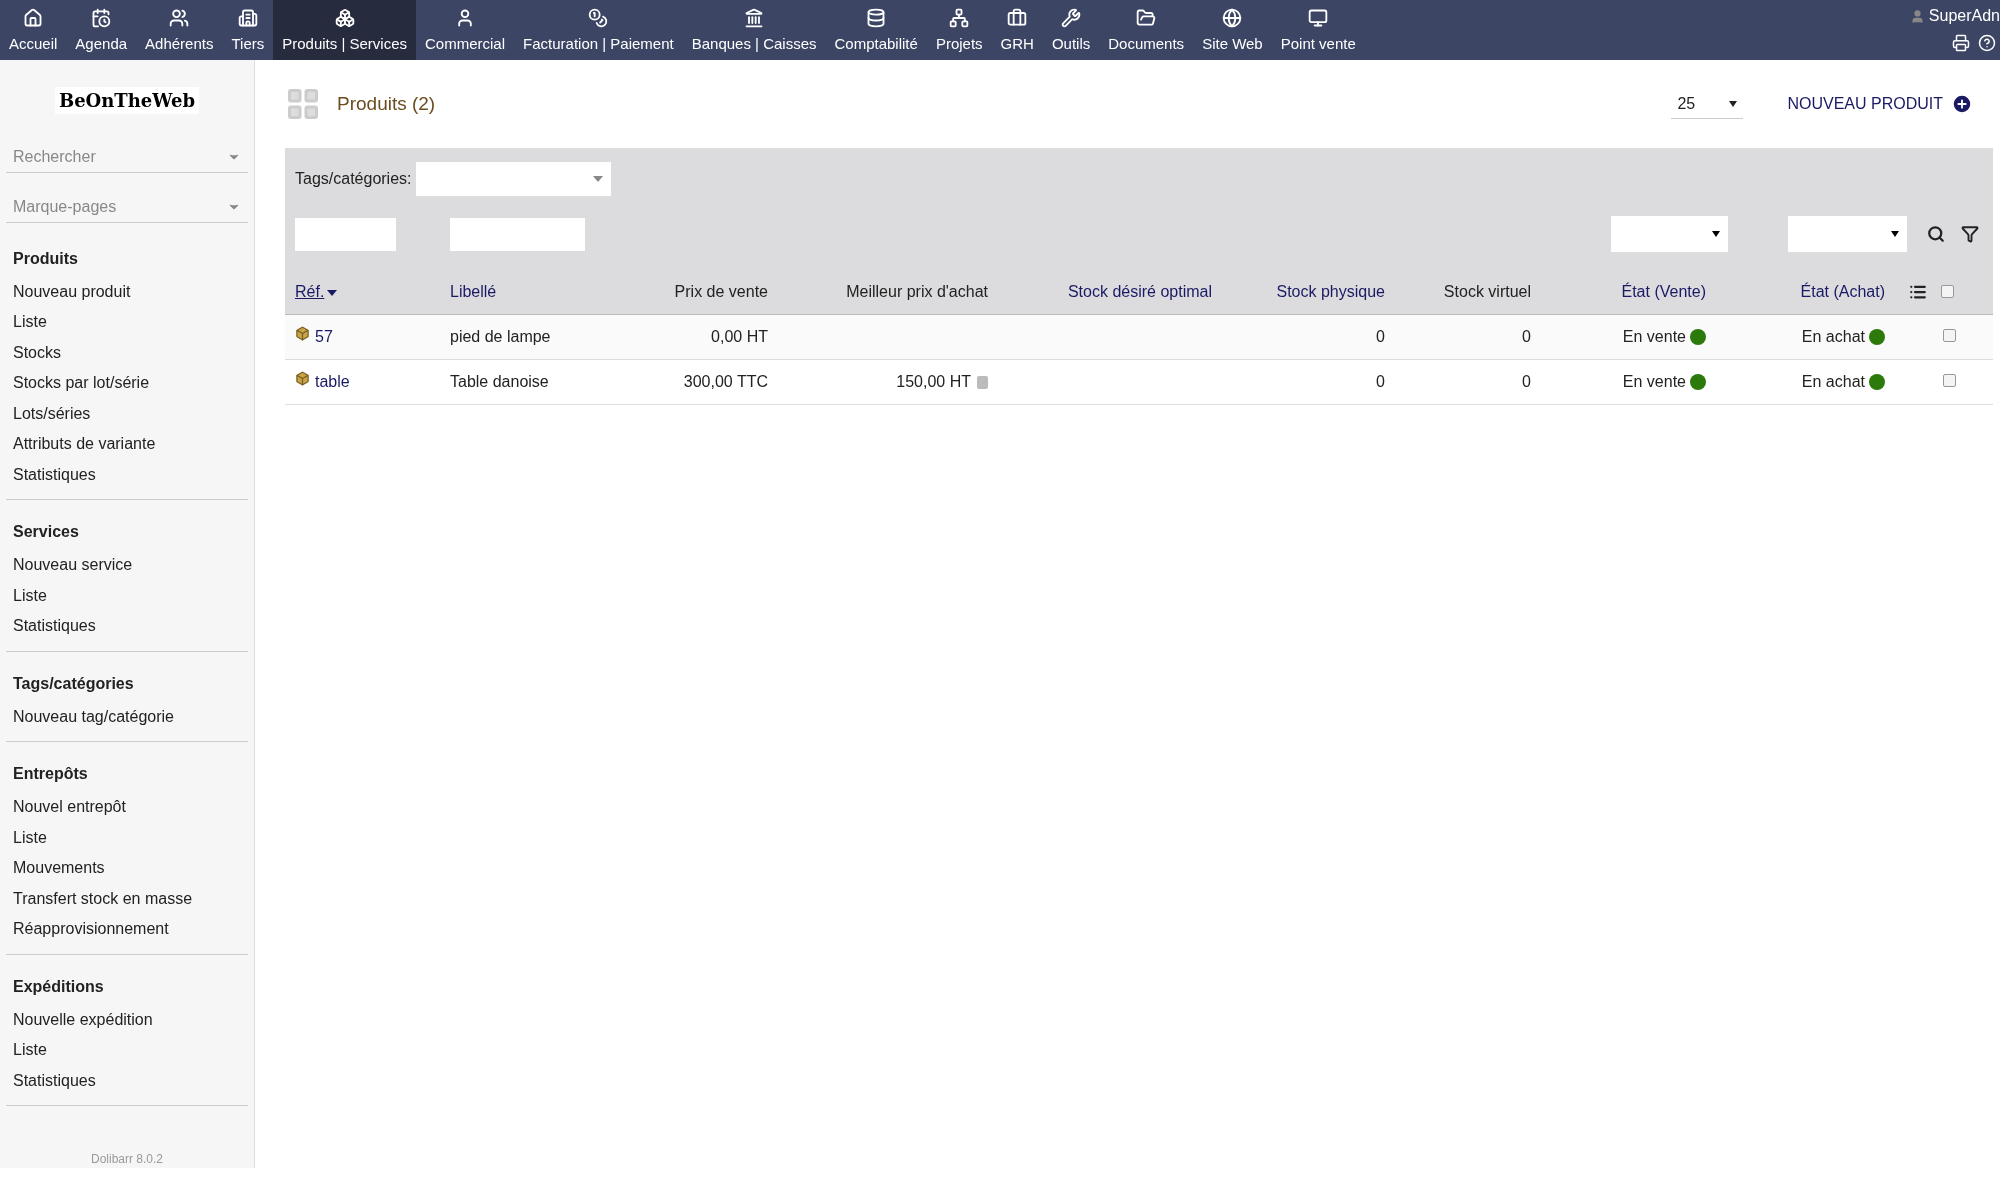  I want to click on menu-item: Réapprovisionnement, so click(127, 929).